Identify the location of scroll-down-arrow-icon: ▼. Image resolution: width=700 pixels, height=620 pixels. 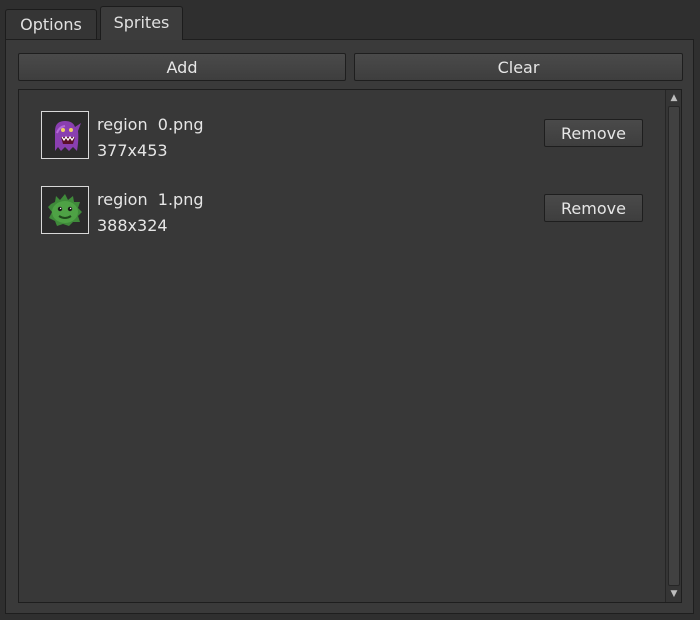
(674, 594).